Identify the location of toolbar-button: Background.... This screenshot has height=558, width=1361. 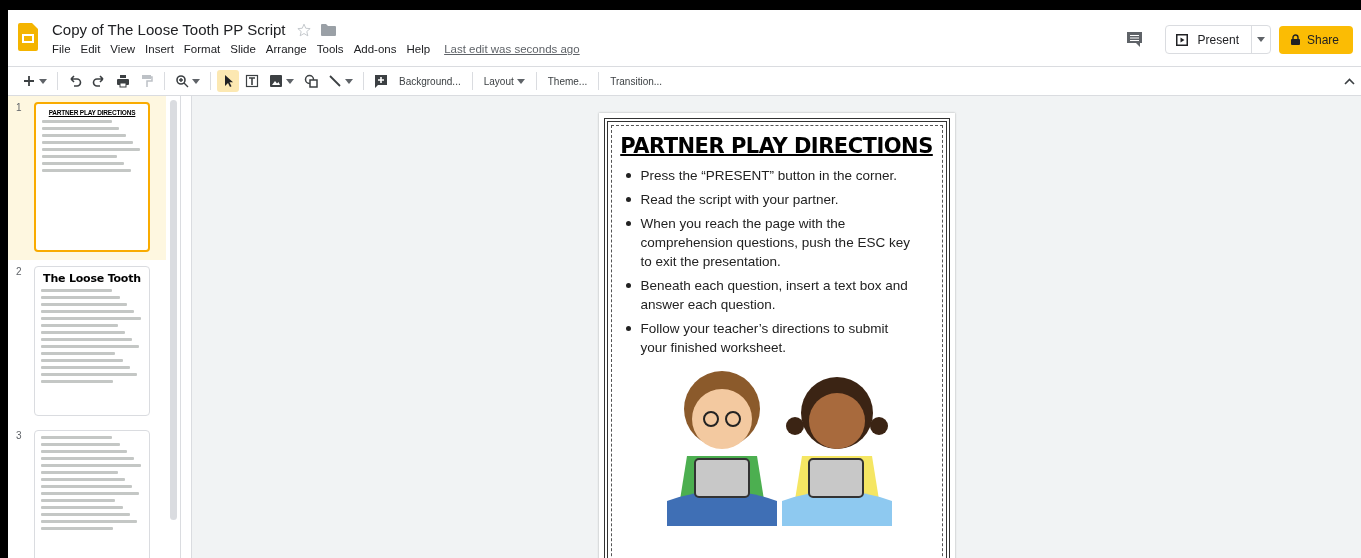
(430, 81).